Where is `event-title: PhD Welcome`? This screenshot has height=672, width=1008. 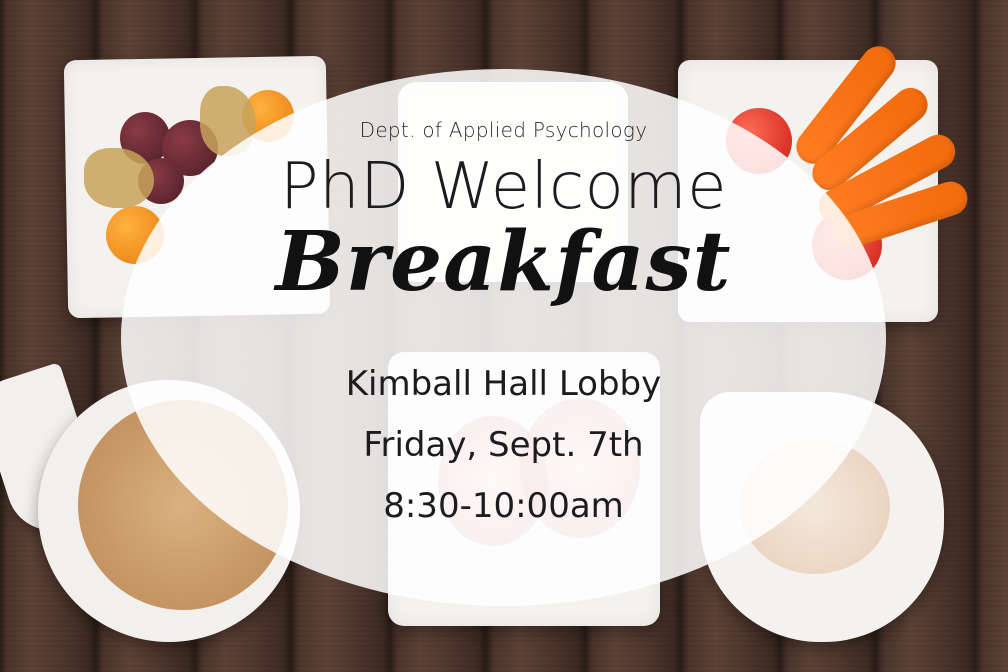
event-title: PhD Welcome is located at coordinates (503, 187).